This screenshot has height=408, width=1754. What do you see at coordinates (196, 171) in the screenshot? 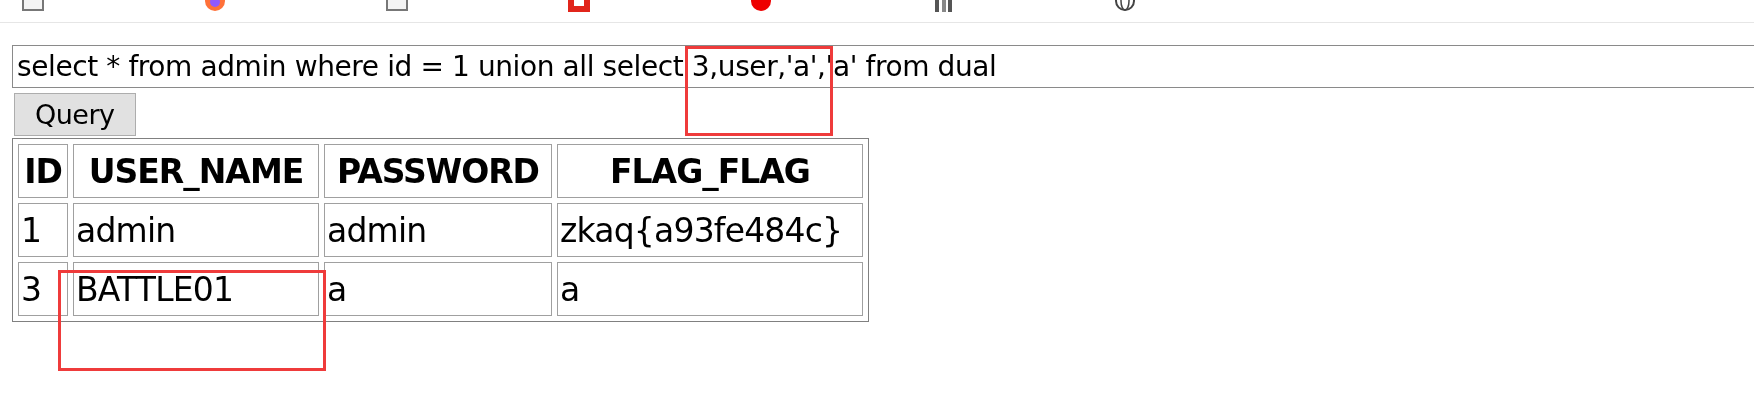
I see `column-header: USER_NAME` at bounding box center [196, 171].